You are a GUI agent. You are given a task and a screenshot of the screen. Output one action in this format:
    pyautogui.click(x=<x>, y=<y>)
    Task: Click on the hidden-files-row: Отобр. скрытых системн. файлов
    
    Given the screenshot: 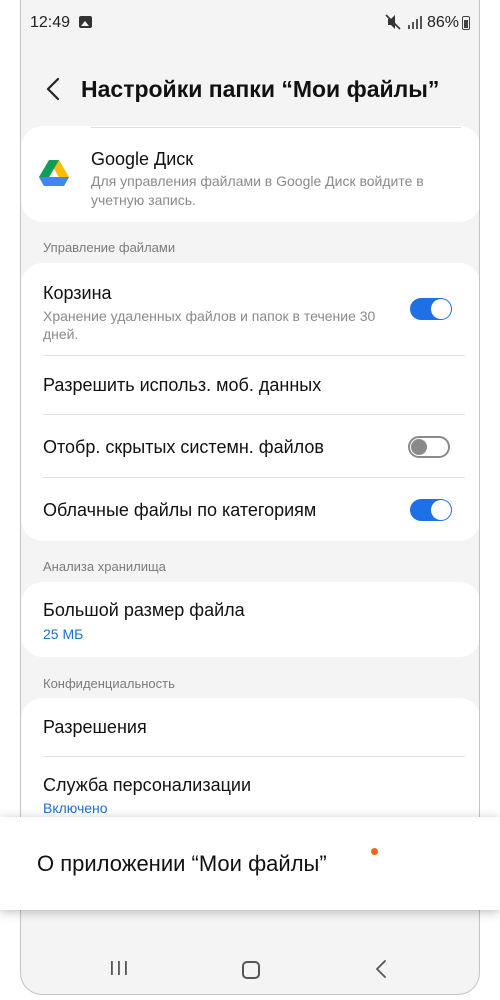 What is the action you would take?
    pyautogui.click(x=250, y=446)
    